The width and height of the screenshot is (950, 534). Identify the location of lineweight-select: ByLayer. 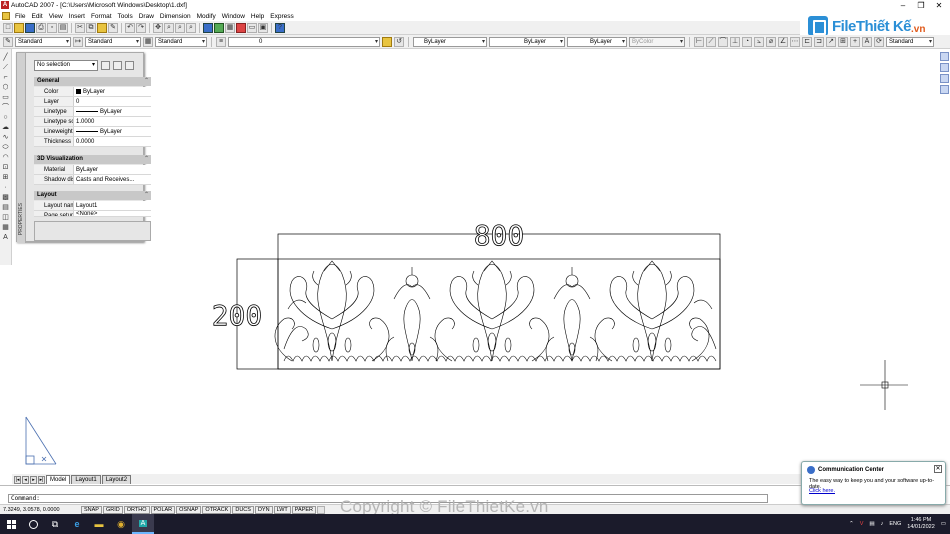
(597, 41).